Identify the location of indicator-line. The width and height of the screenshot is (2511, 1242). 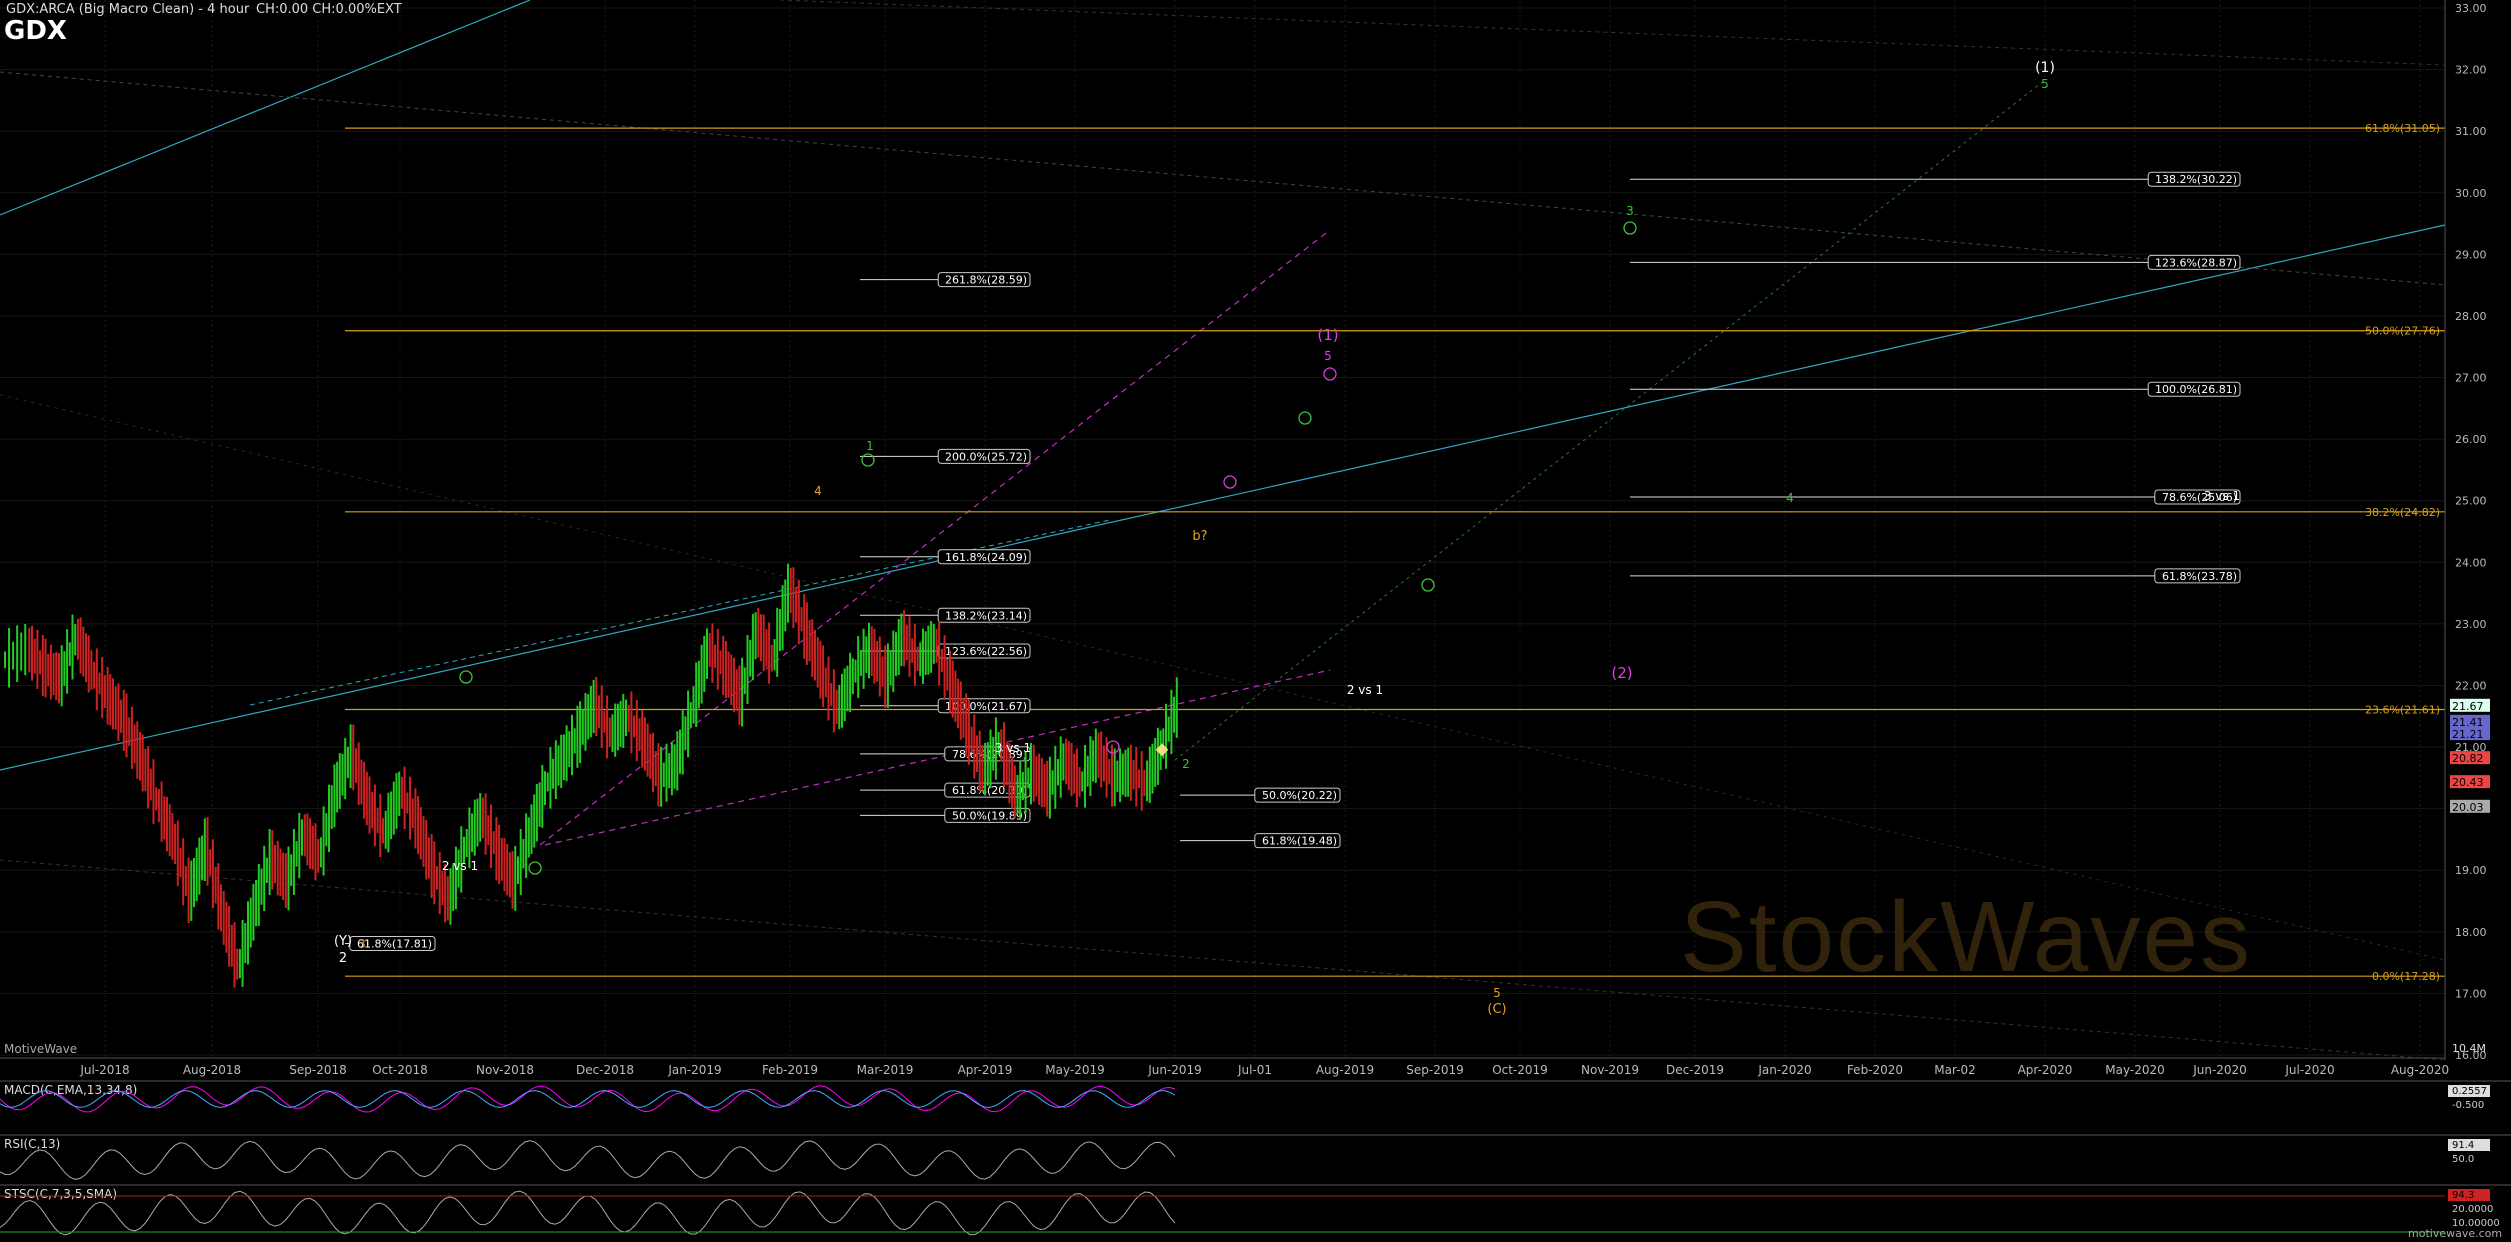
(588, 1160).